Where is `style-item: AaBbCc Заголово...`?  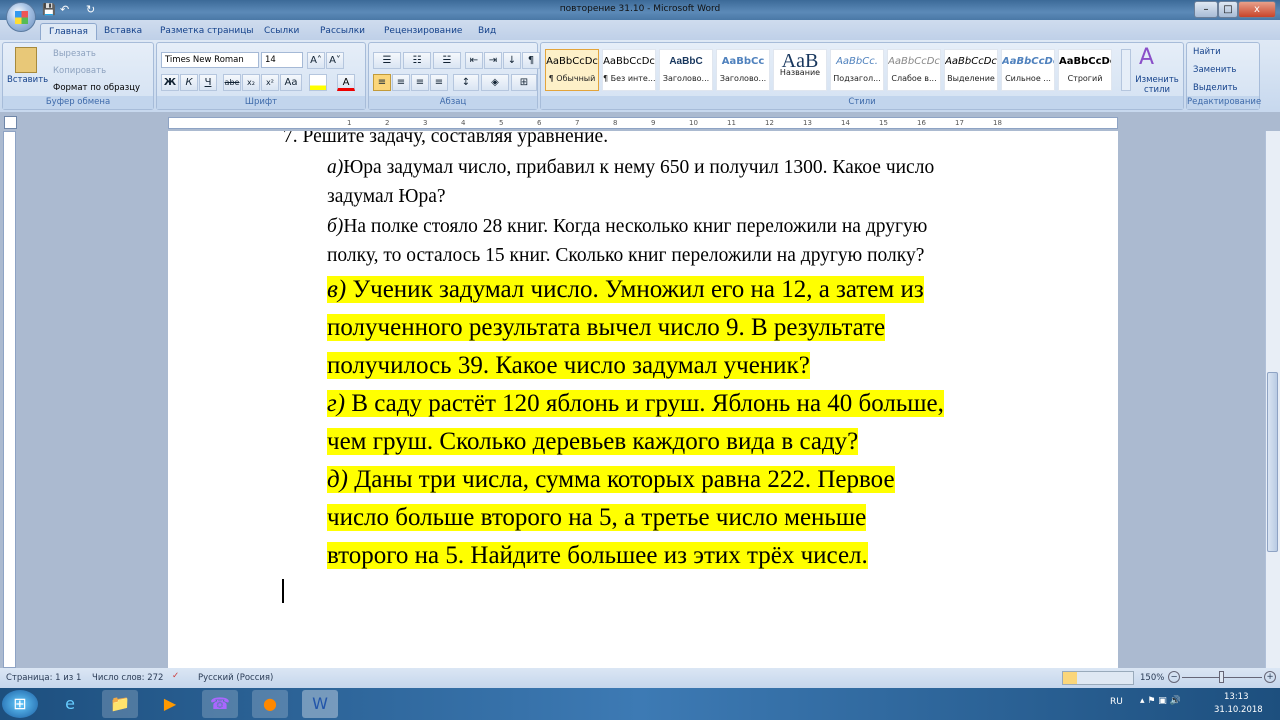
style-item: AaBbCc Заголово... is located at coordinates (743, 70).